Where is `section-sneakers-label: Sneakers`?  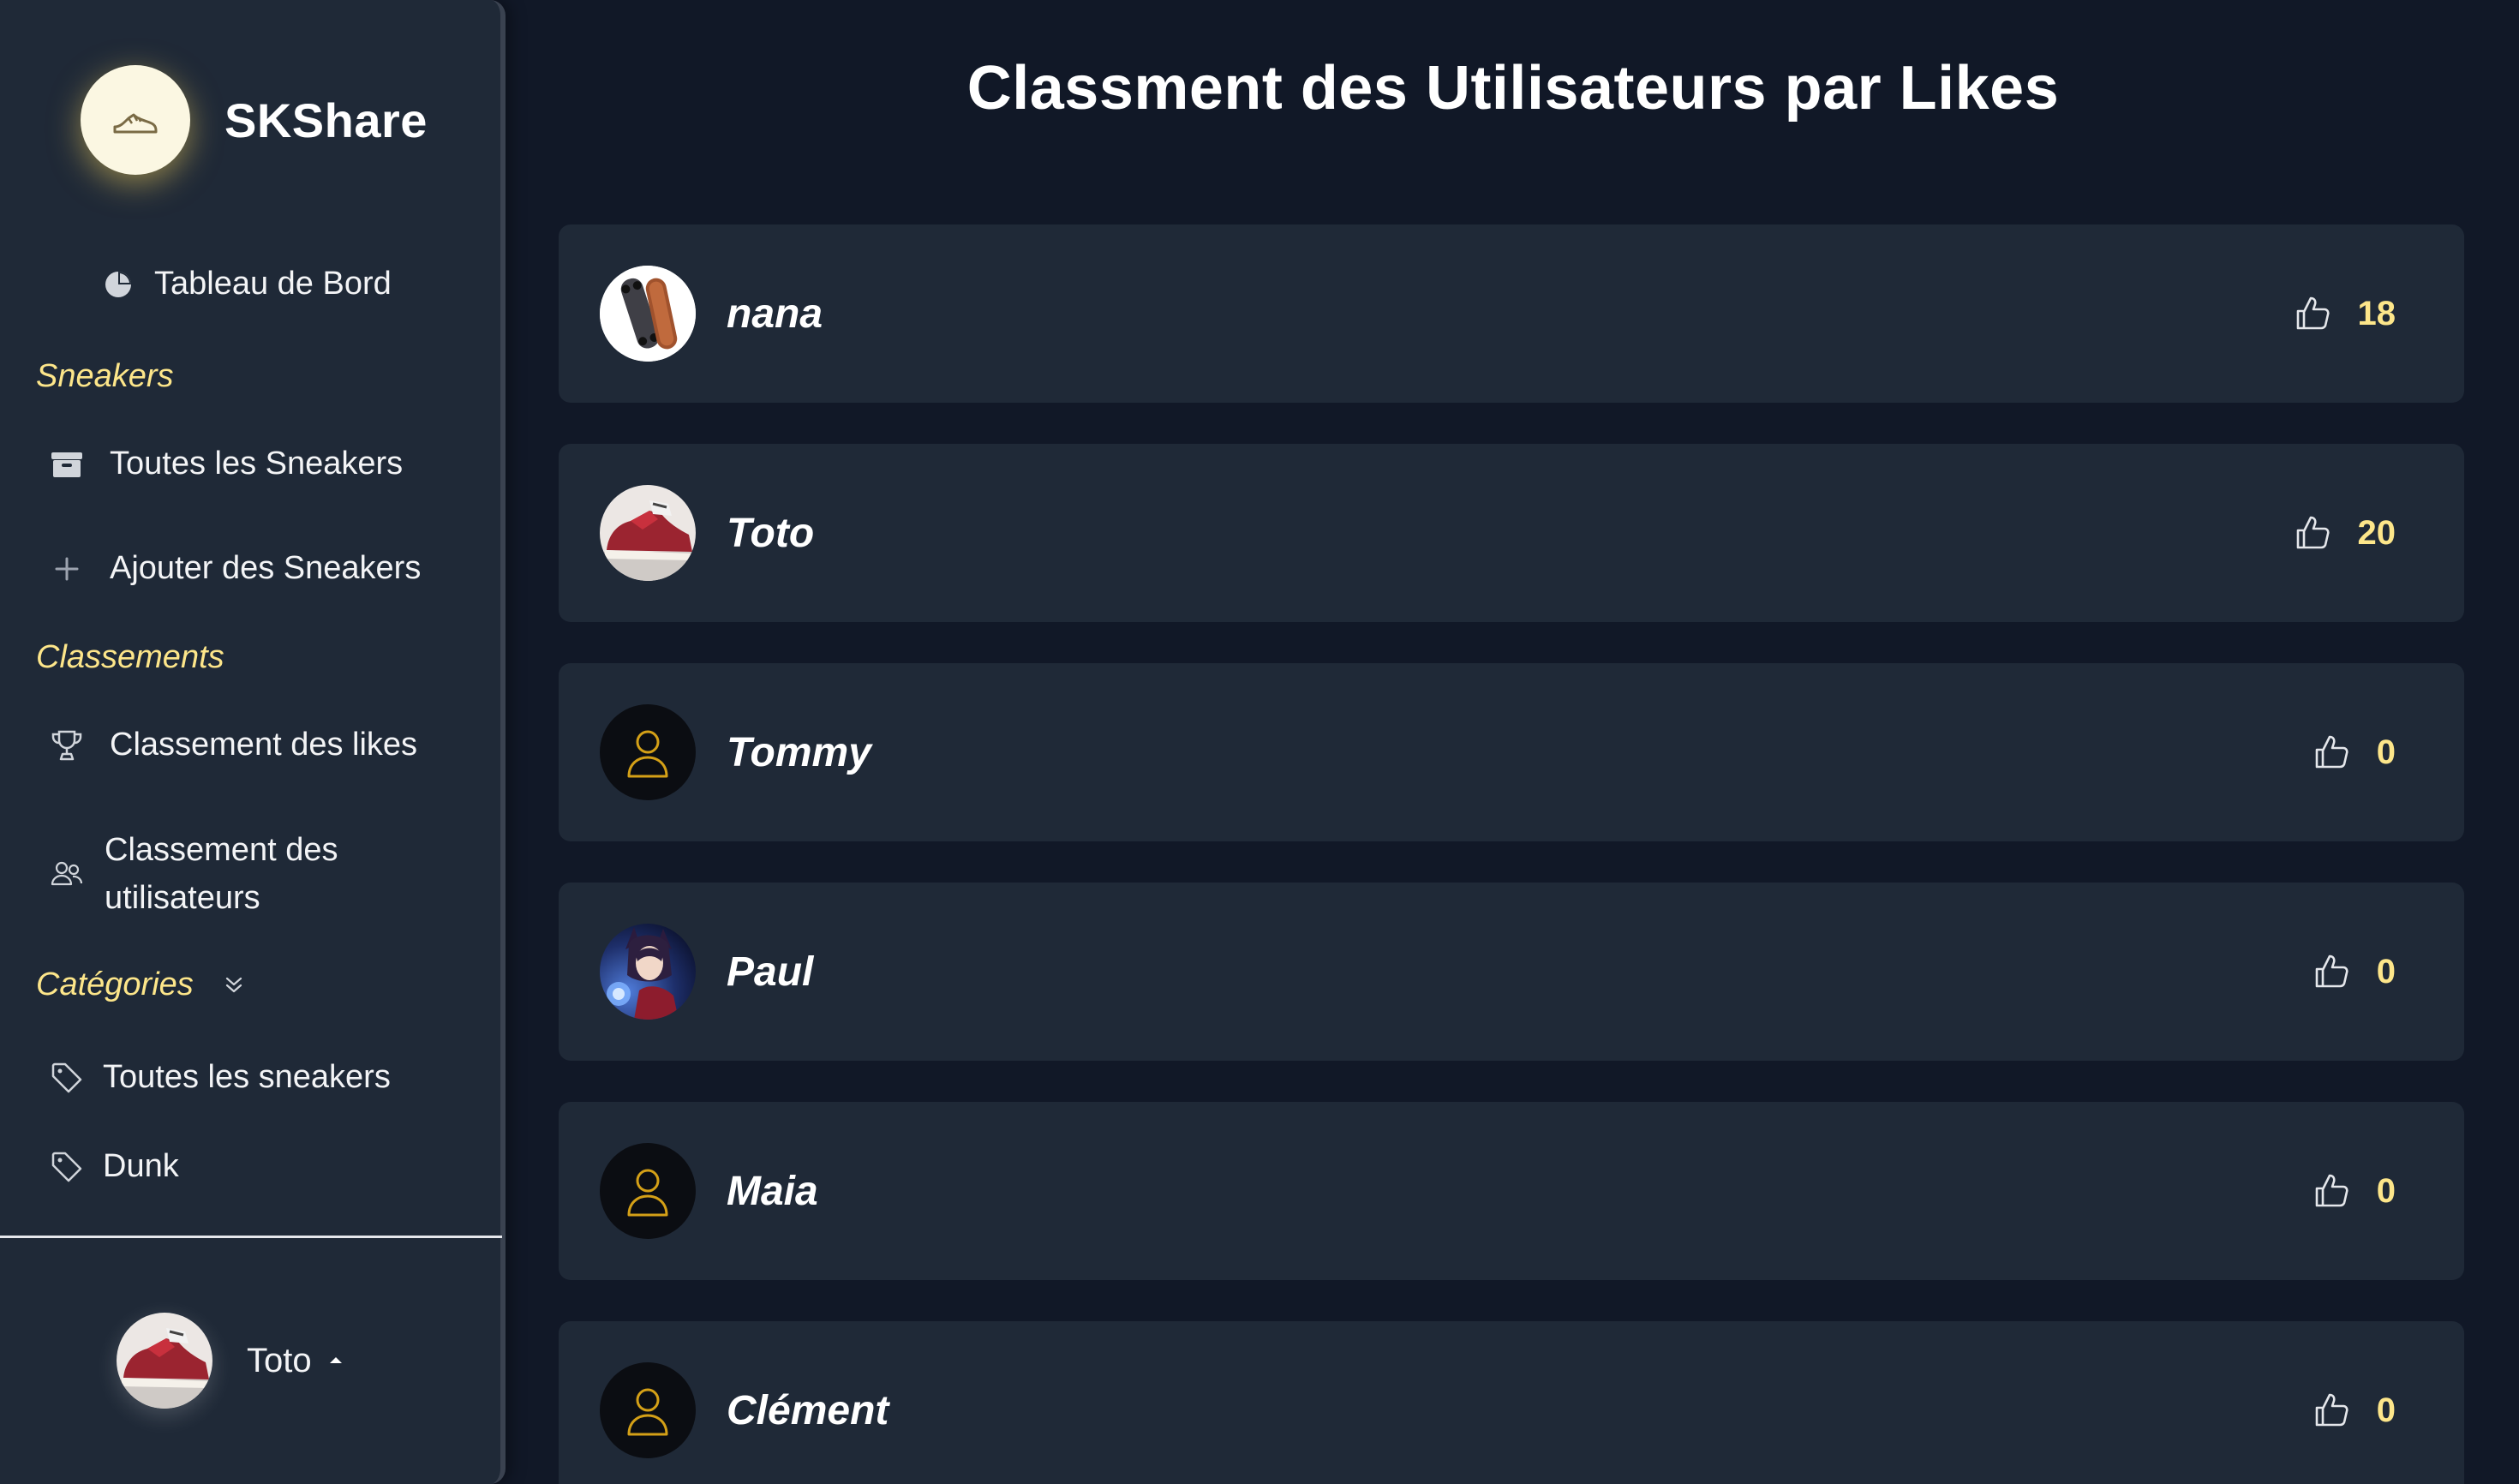 section-sneakers-label: Sneakers is located at coordinates (105, 376).